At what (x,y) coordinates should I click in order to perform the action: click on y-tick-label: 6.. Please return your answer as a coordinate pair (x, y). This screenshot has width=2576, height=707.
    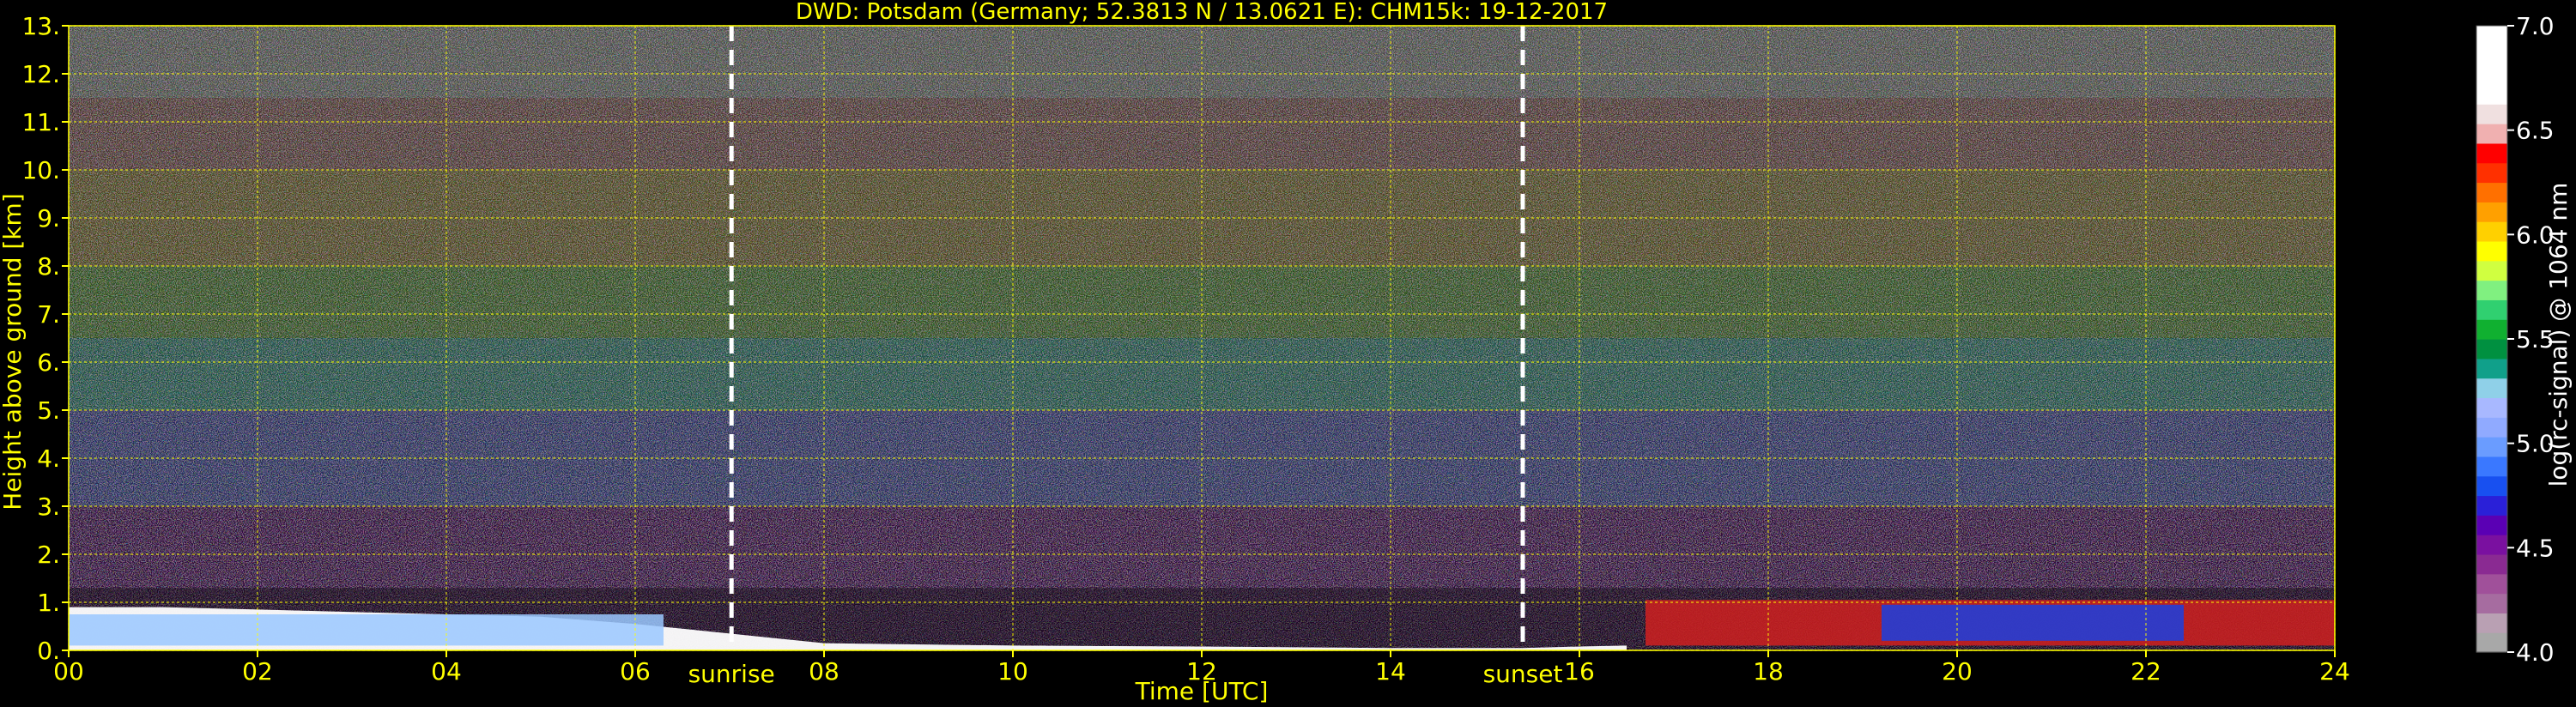
    Looking at the image, I should click on (48, 363).